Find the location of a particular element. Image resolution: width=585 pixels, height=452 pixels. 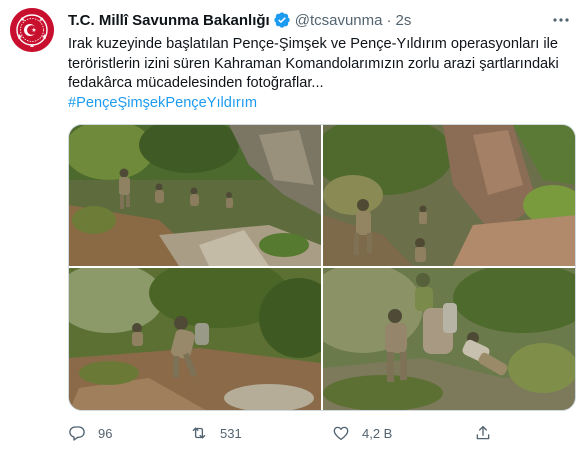

heart-icon is located at coordinates (341, 433).